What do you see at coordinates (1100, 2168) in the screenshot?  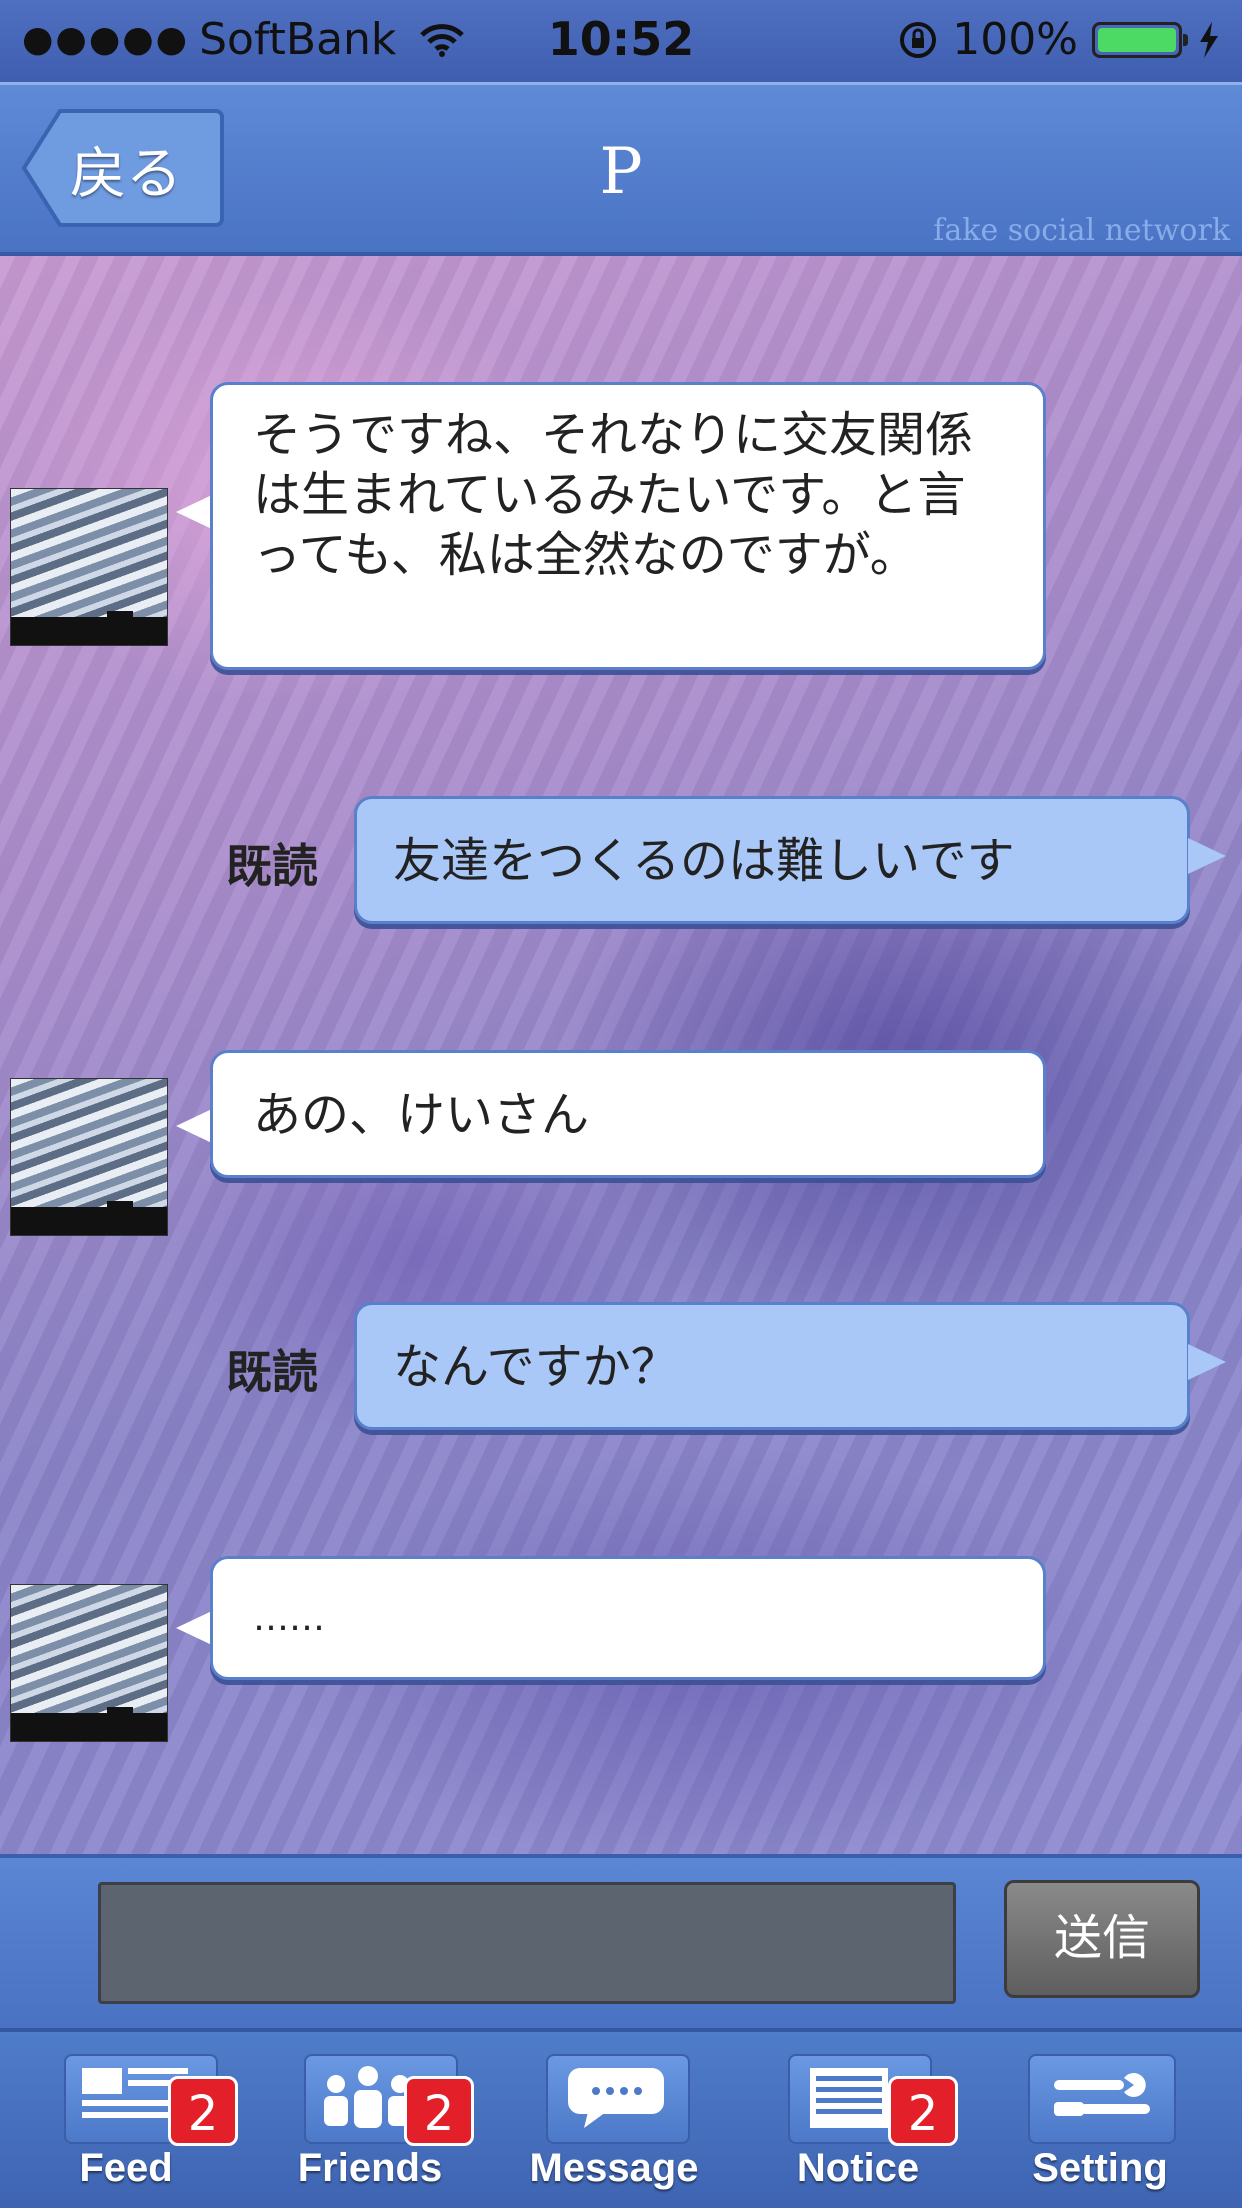 I see `tab-label: Setting` at bounding box center [1100, 2168].